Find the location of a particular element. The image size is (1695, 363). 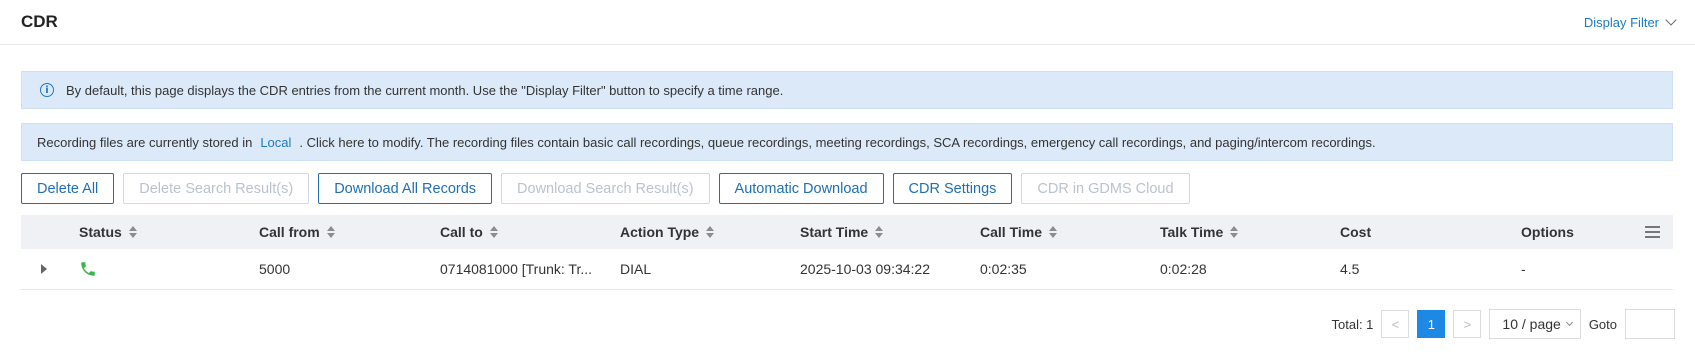

column-action-type-label: Action Type is located at coordinates (660, 232).